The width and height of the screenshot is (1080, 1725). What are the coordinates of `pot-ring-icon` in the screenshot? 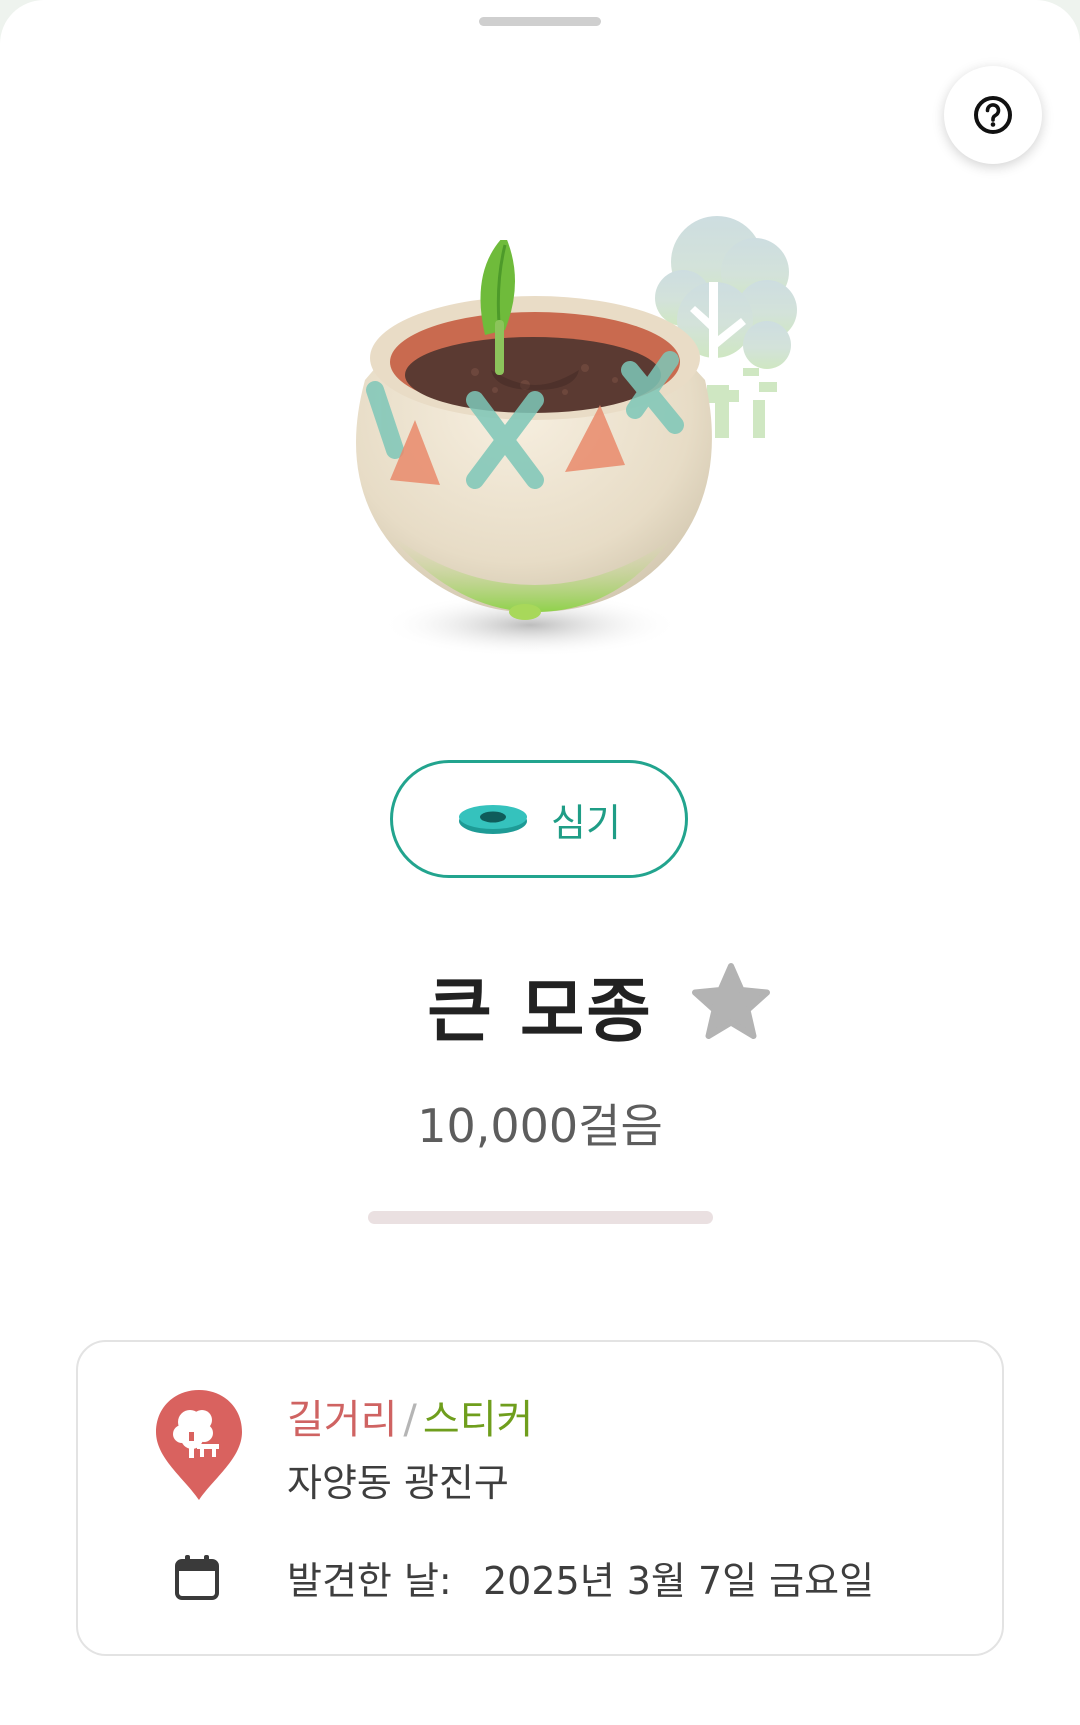 It's located at (493, 819).